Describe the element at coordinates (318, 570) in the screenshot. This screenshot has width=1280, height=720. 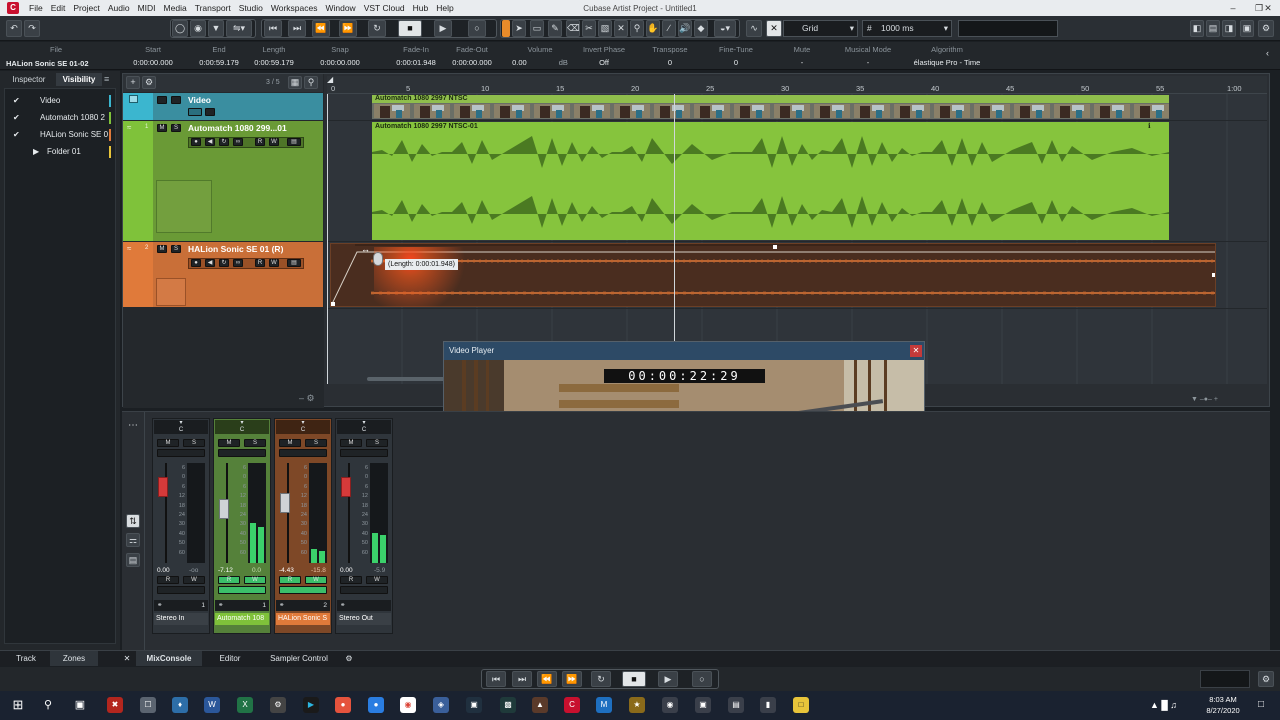
I see `peak-value: -15.8` at that location.